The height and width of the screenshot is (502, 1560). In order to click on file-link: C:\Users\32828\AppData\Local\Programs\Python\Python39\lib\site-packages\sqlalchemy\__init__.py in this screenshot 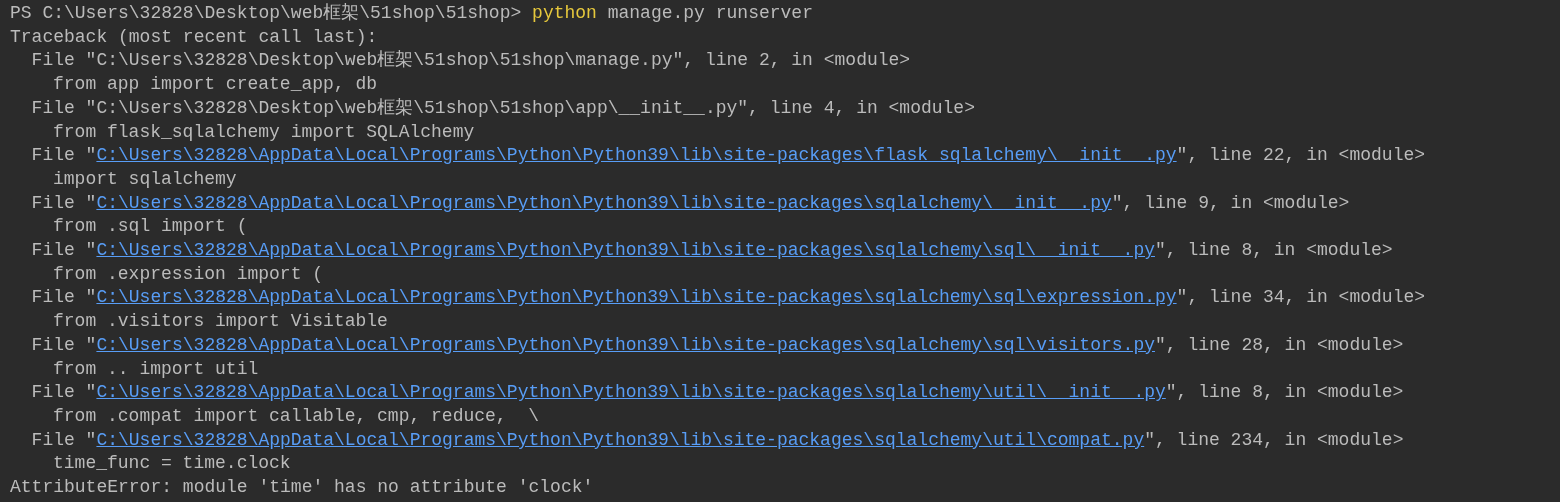, I will do `click(604, 202)`.